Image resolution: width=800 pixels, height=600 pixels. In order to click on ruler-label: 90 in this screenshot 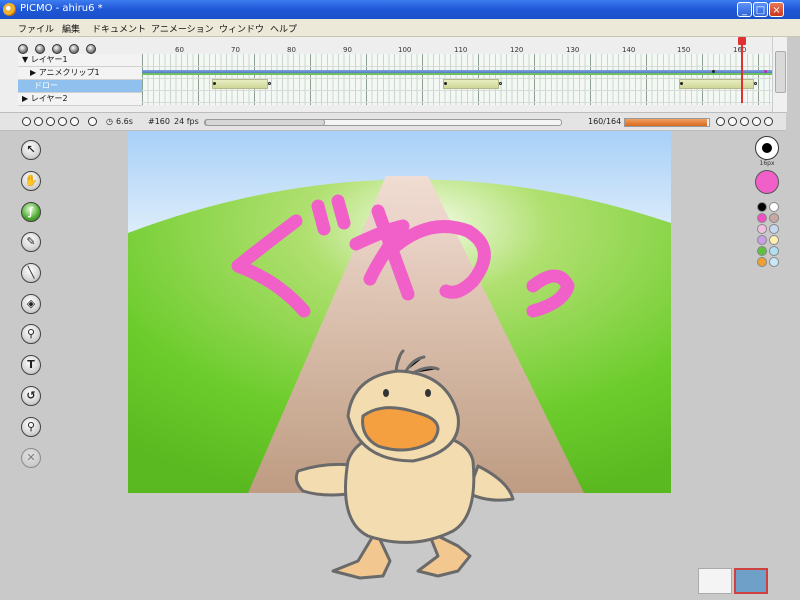, I will do `click(347, 50)`.